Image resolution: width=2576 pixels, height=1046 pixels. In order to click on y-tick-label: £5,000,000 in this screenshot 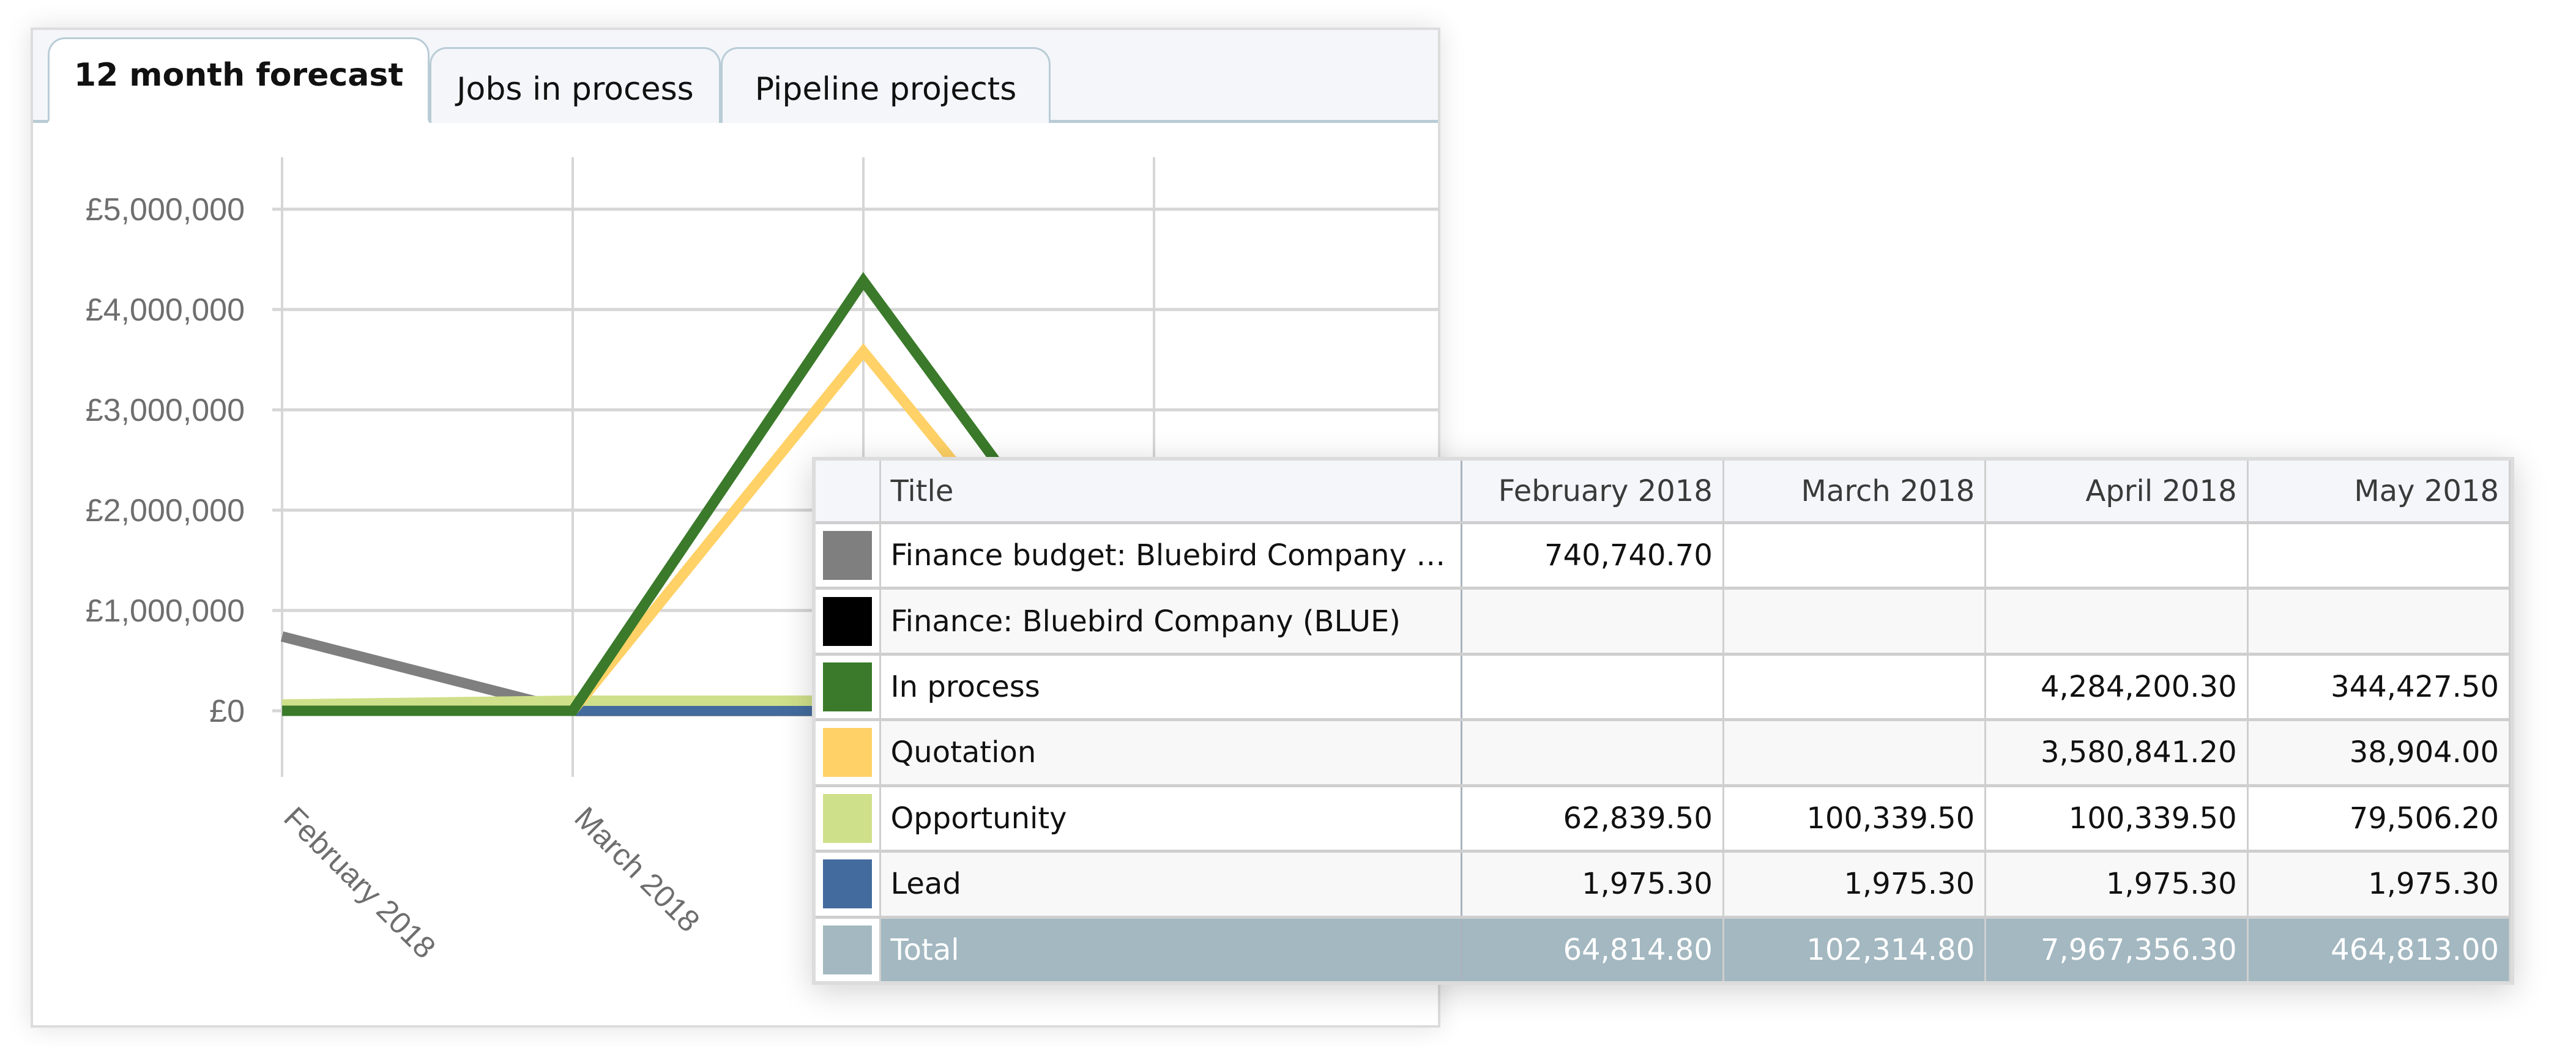, I will do `click(165, 210)`.